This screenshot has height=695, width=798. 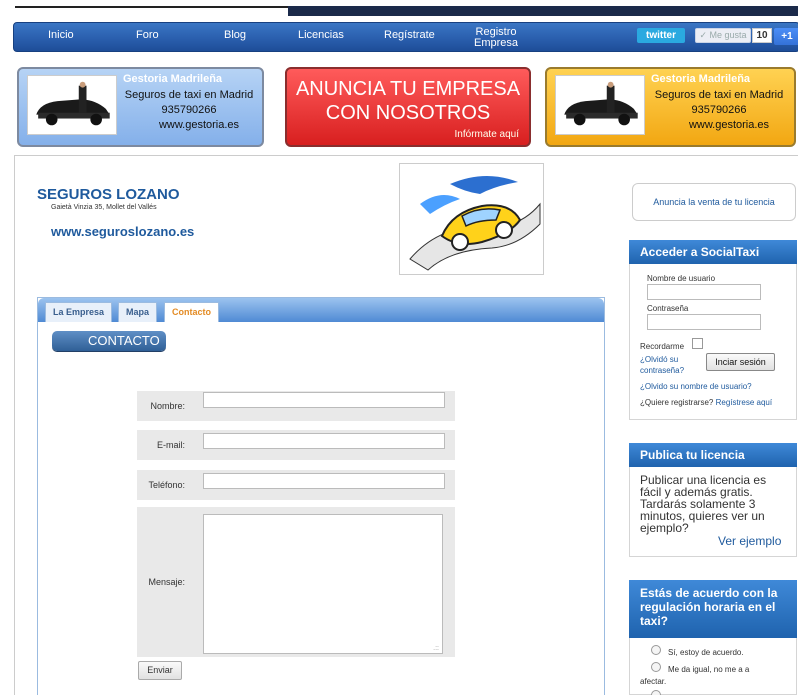 I want to click on username-input, so click(x=704, y=292).